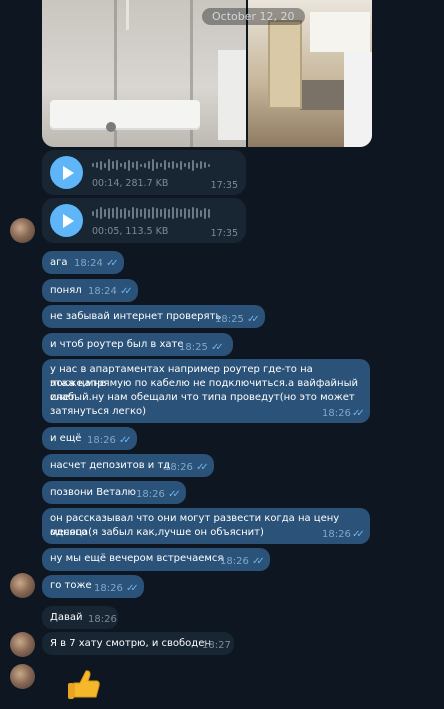  I want to click on message-text: насчет депозитов и тд, so click(110, 465).